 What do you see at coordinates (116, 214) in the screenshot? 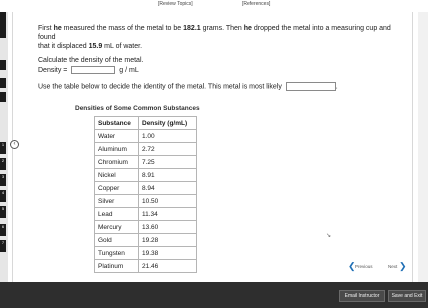
I see `substance-cell: Lead` at bounding box center [116, 214].